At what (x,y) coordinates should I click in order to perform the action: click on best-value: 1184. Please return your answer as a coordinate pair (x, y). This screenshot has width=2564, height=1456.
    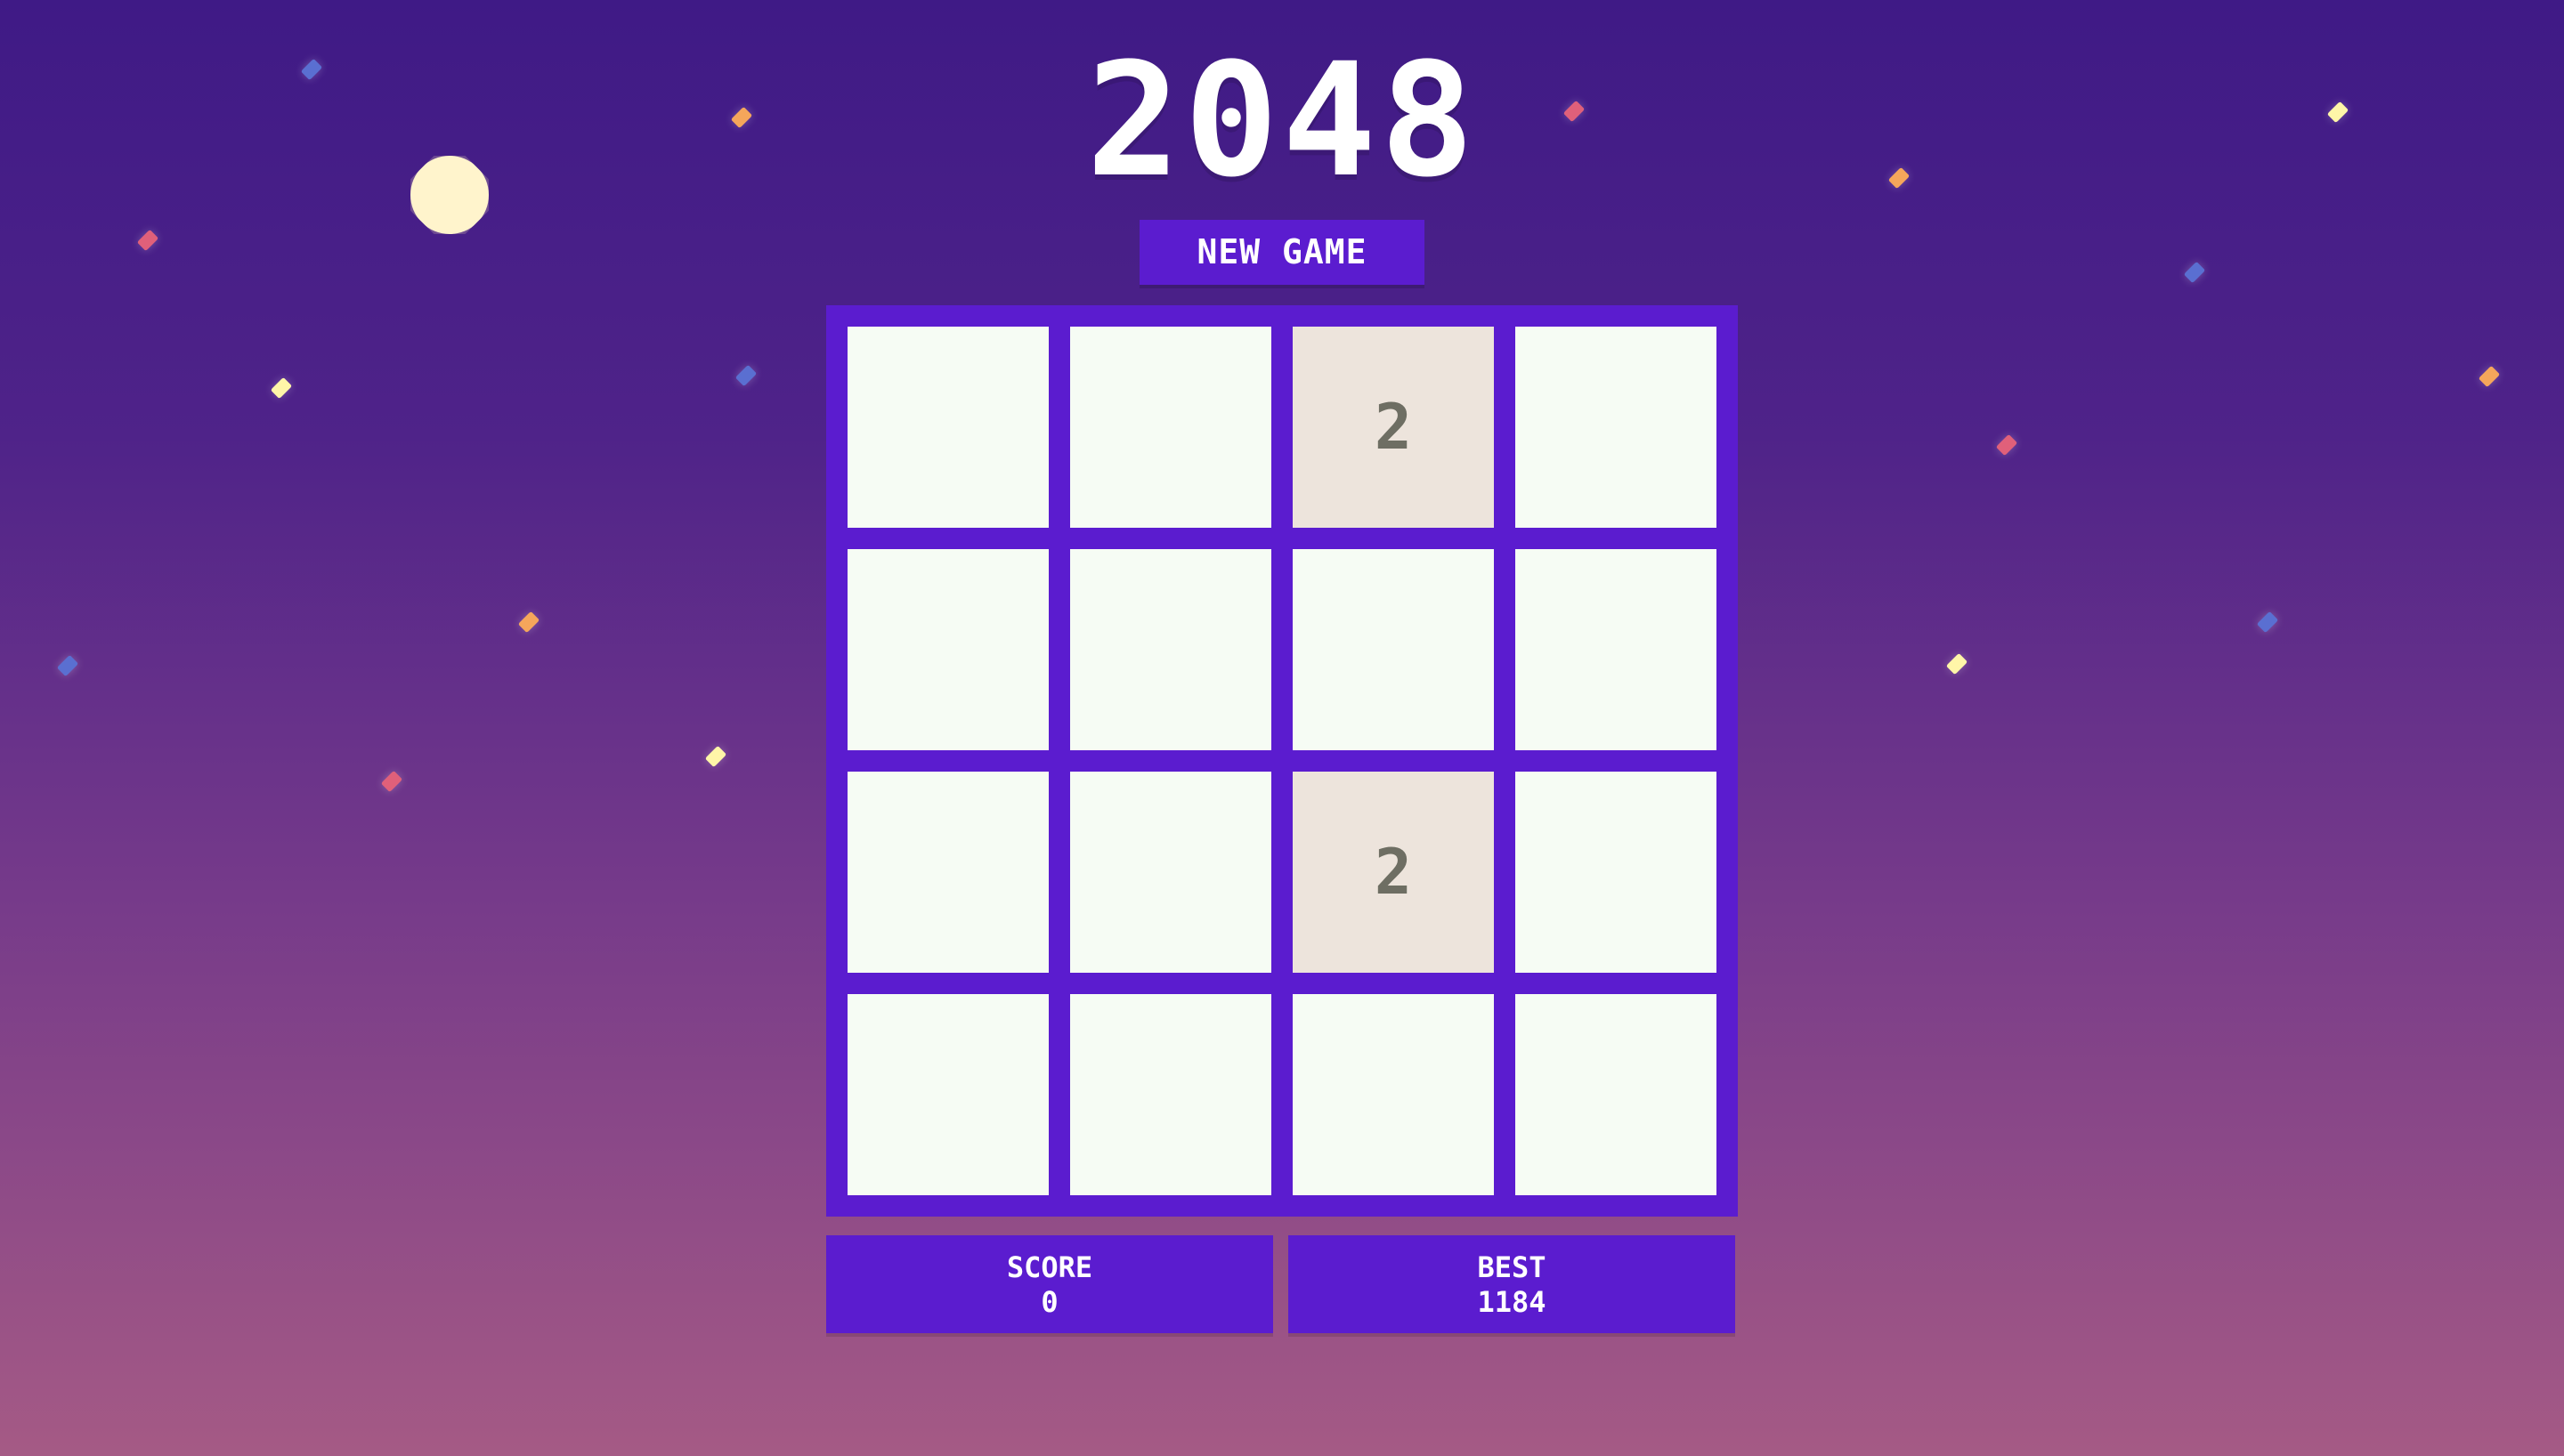
    Looking at the image, I should click on (1511, 1302).